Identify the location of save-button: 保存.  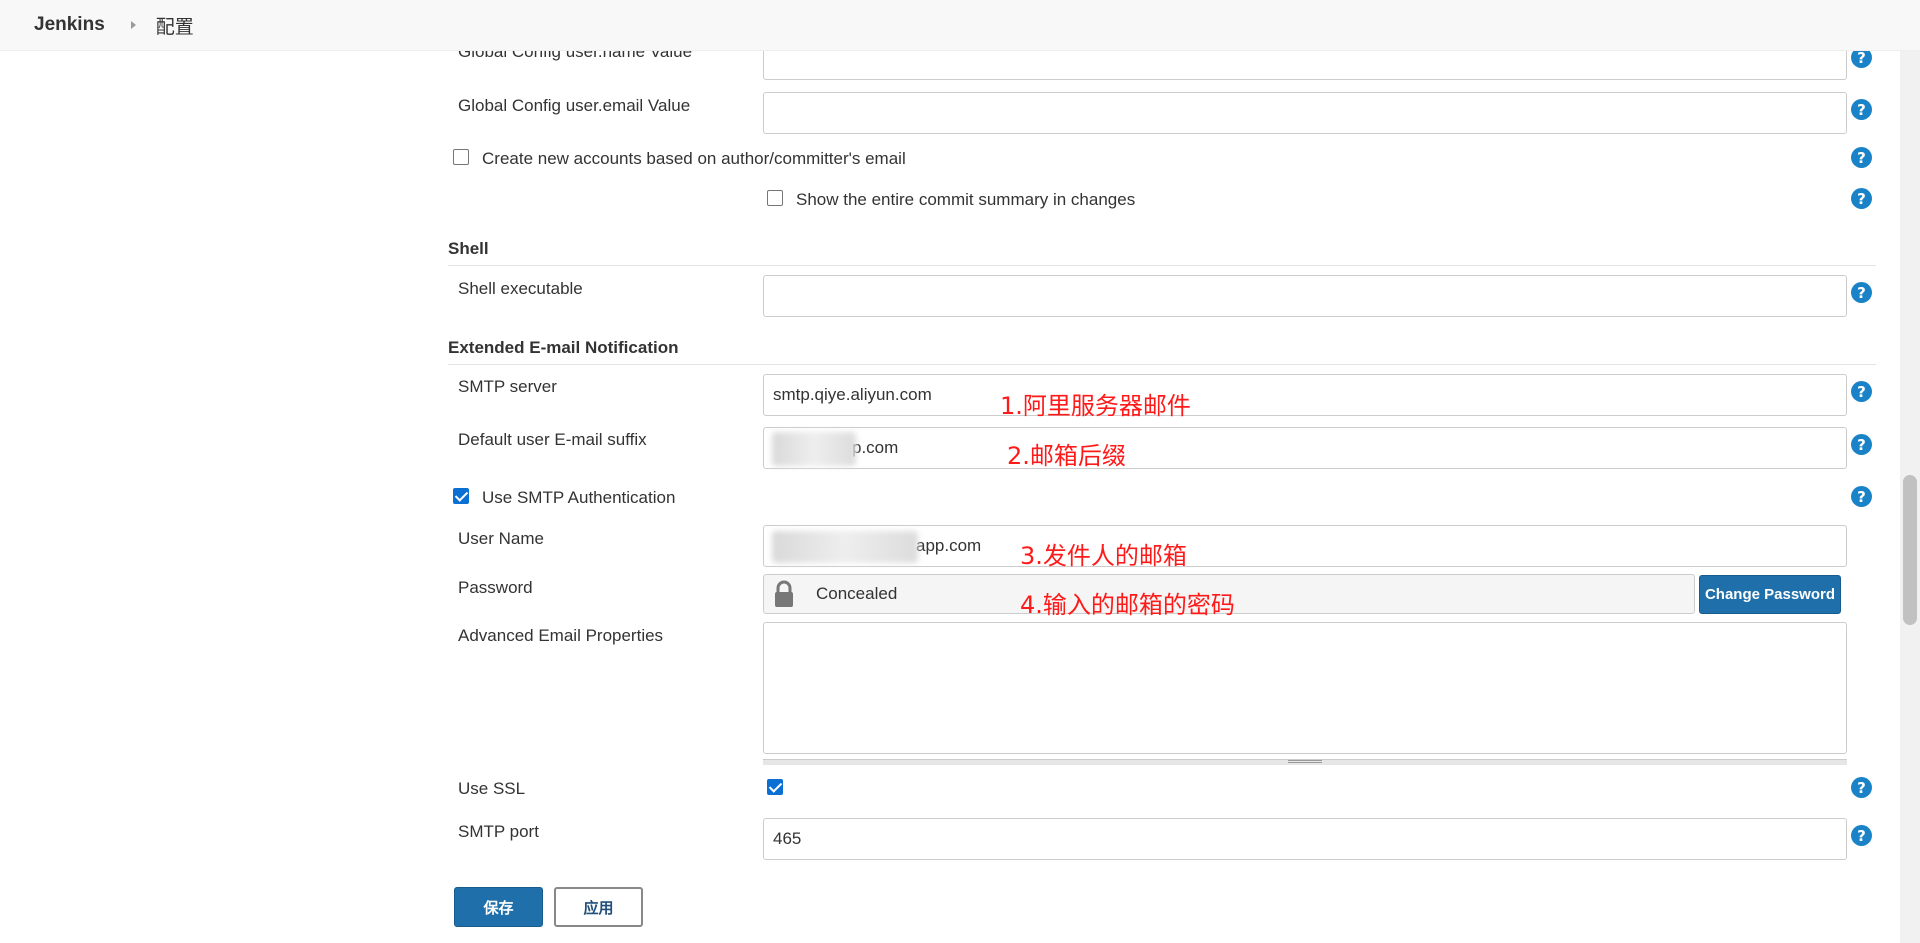
(498, 907).